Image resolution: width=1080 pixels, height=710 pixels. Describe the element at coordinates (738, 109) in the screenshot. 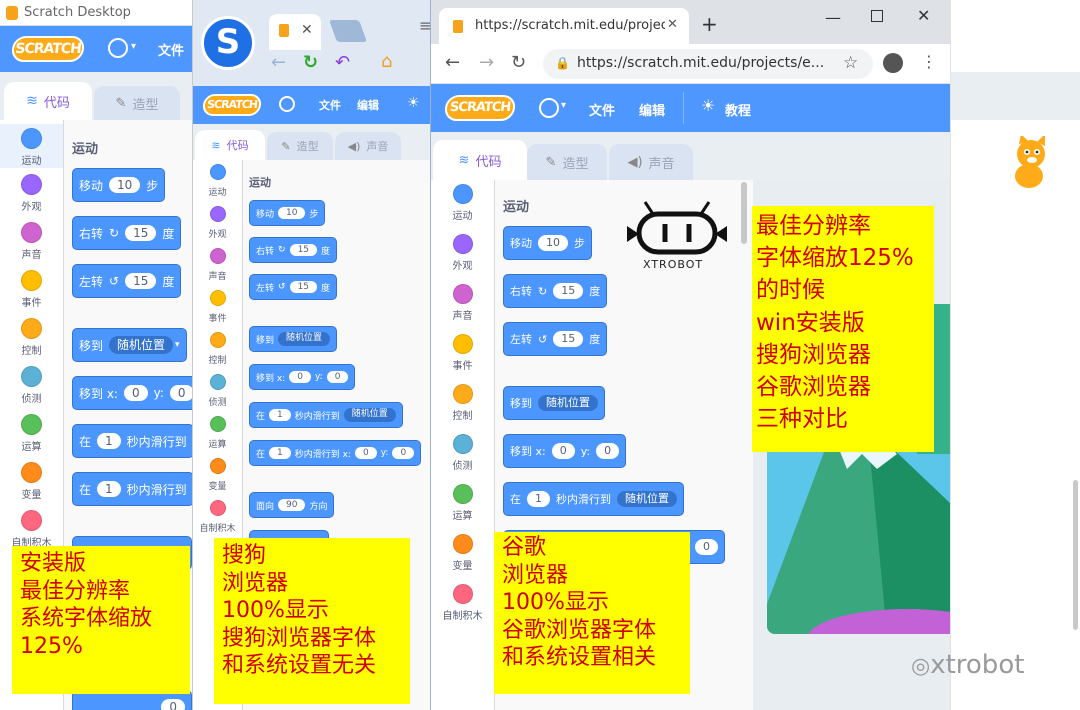

I see `menu-tutorials: 教程` at that location.